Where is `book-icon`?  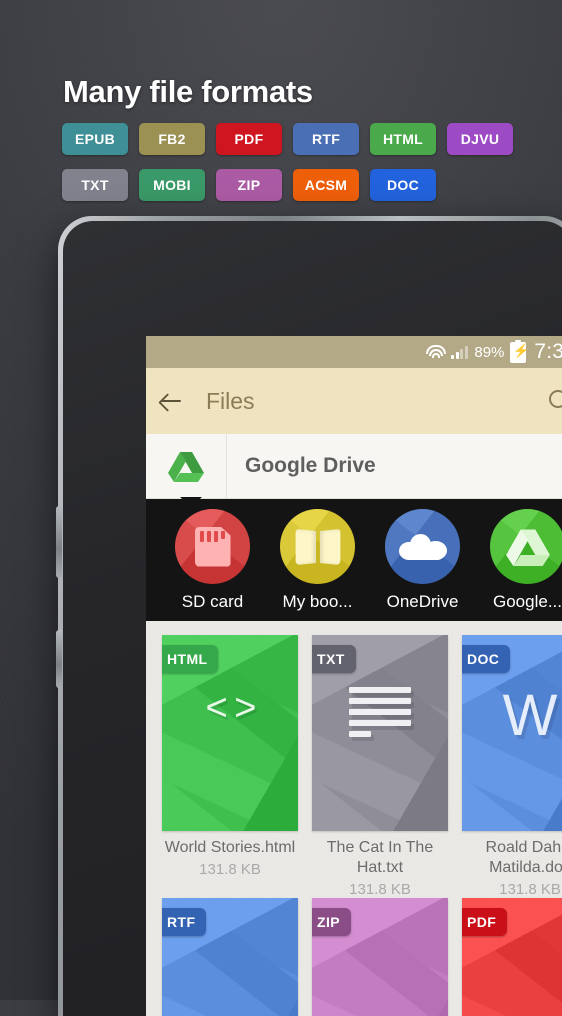
book-icon is located at coordinates (317, 546).